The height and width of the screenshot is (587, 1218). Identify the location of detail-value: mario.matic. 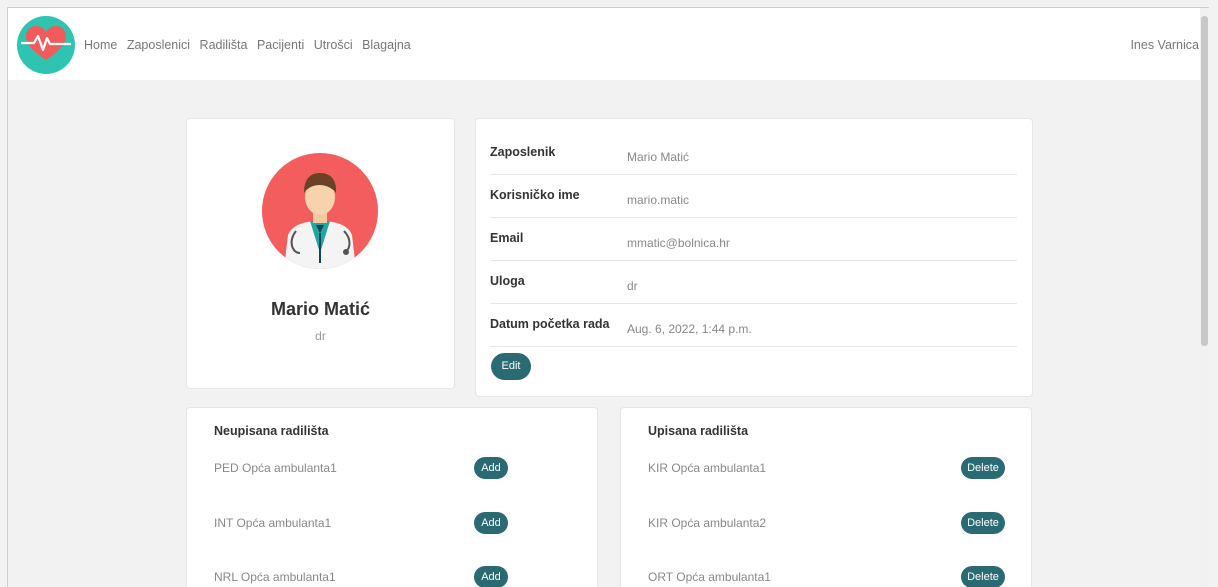
(658, 200).